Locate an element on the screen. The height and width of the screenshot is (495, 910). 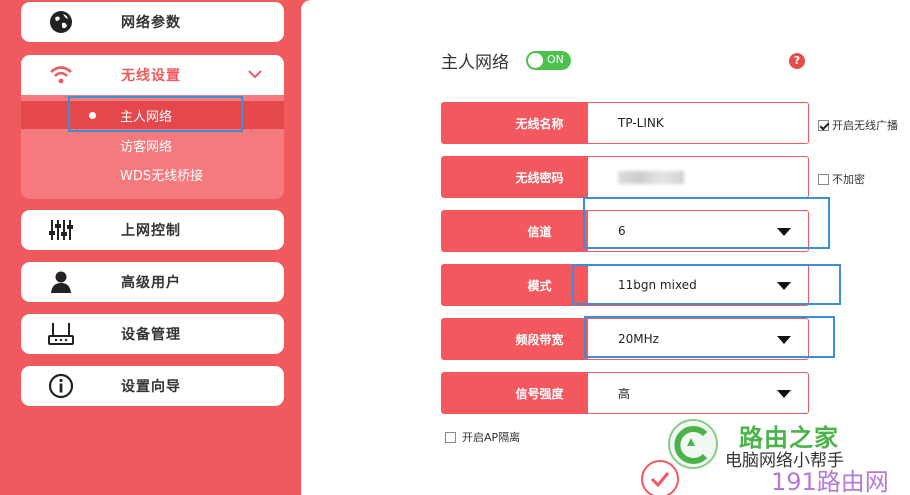
wireless-toggle: ON is located at coordinates (548, 60).